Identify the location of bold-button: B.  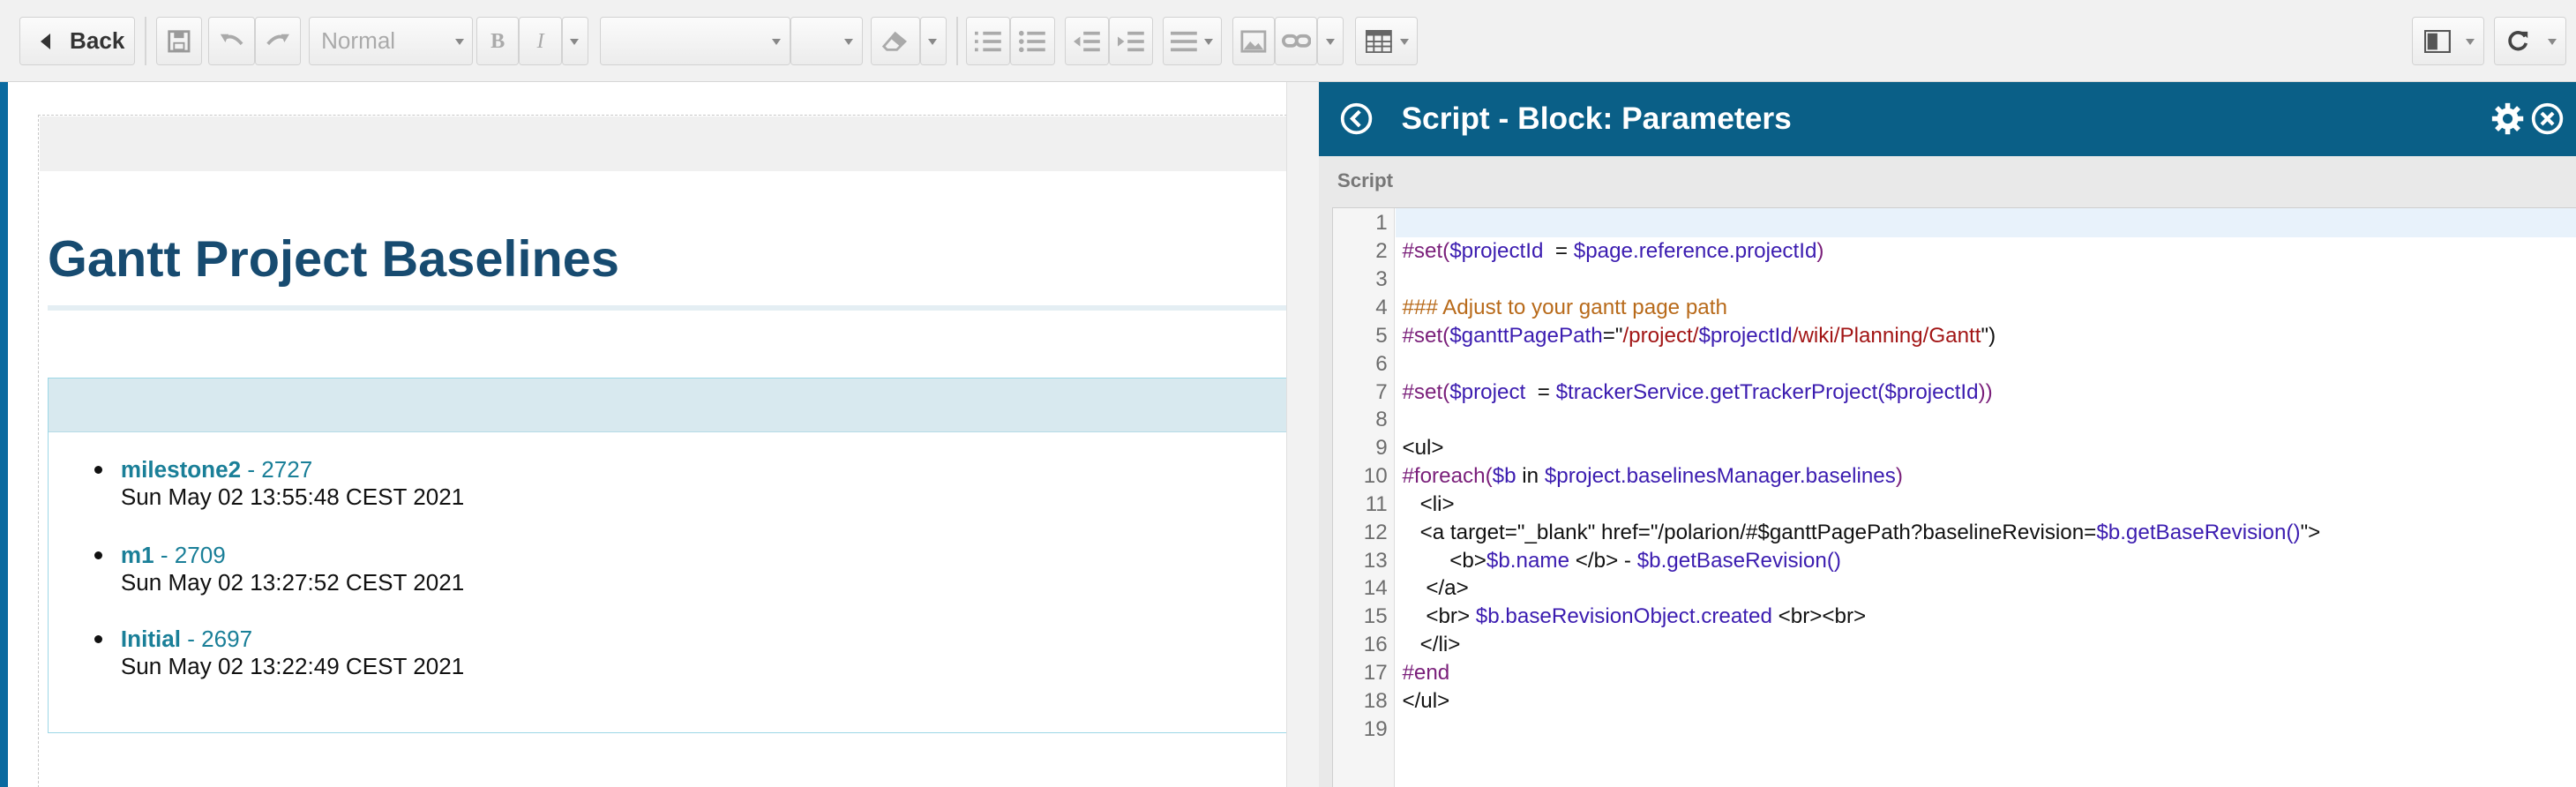
(498, 41).